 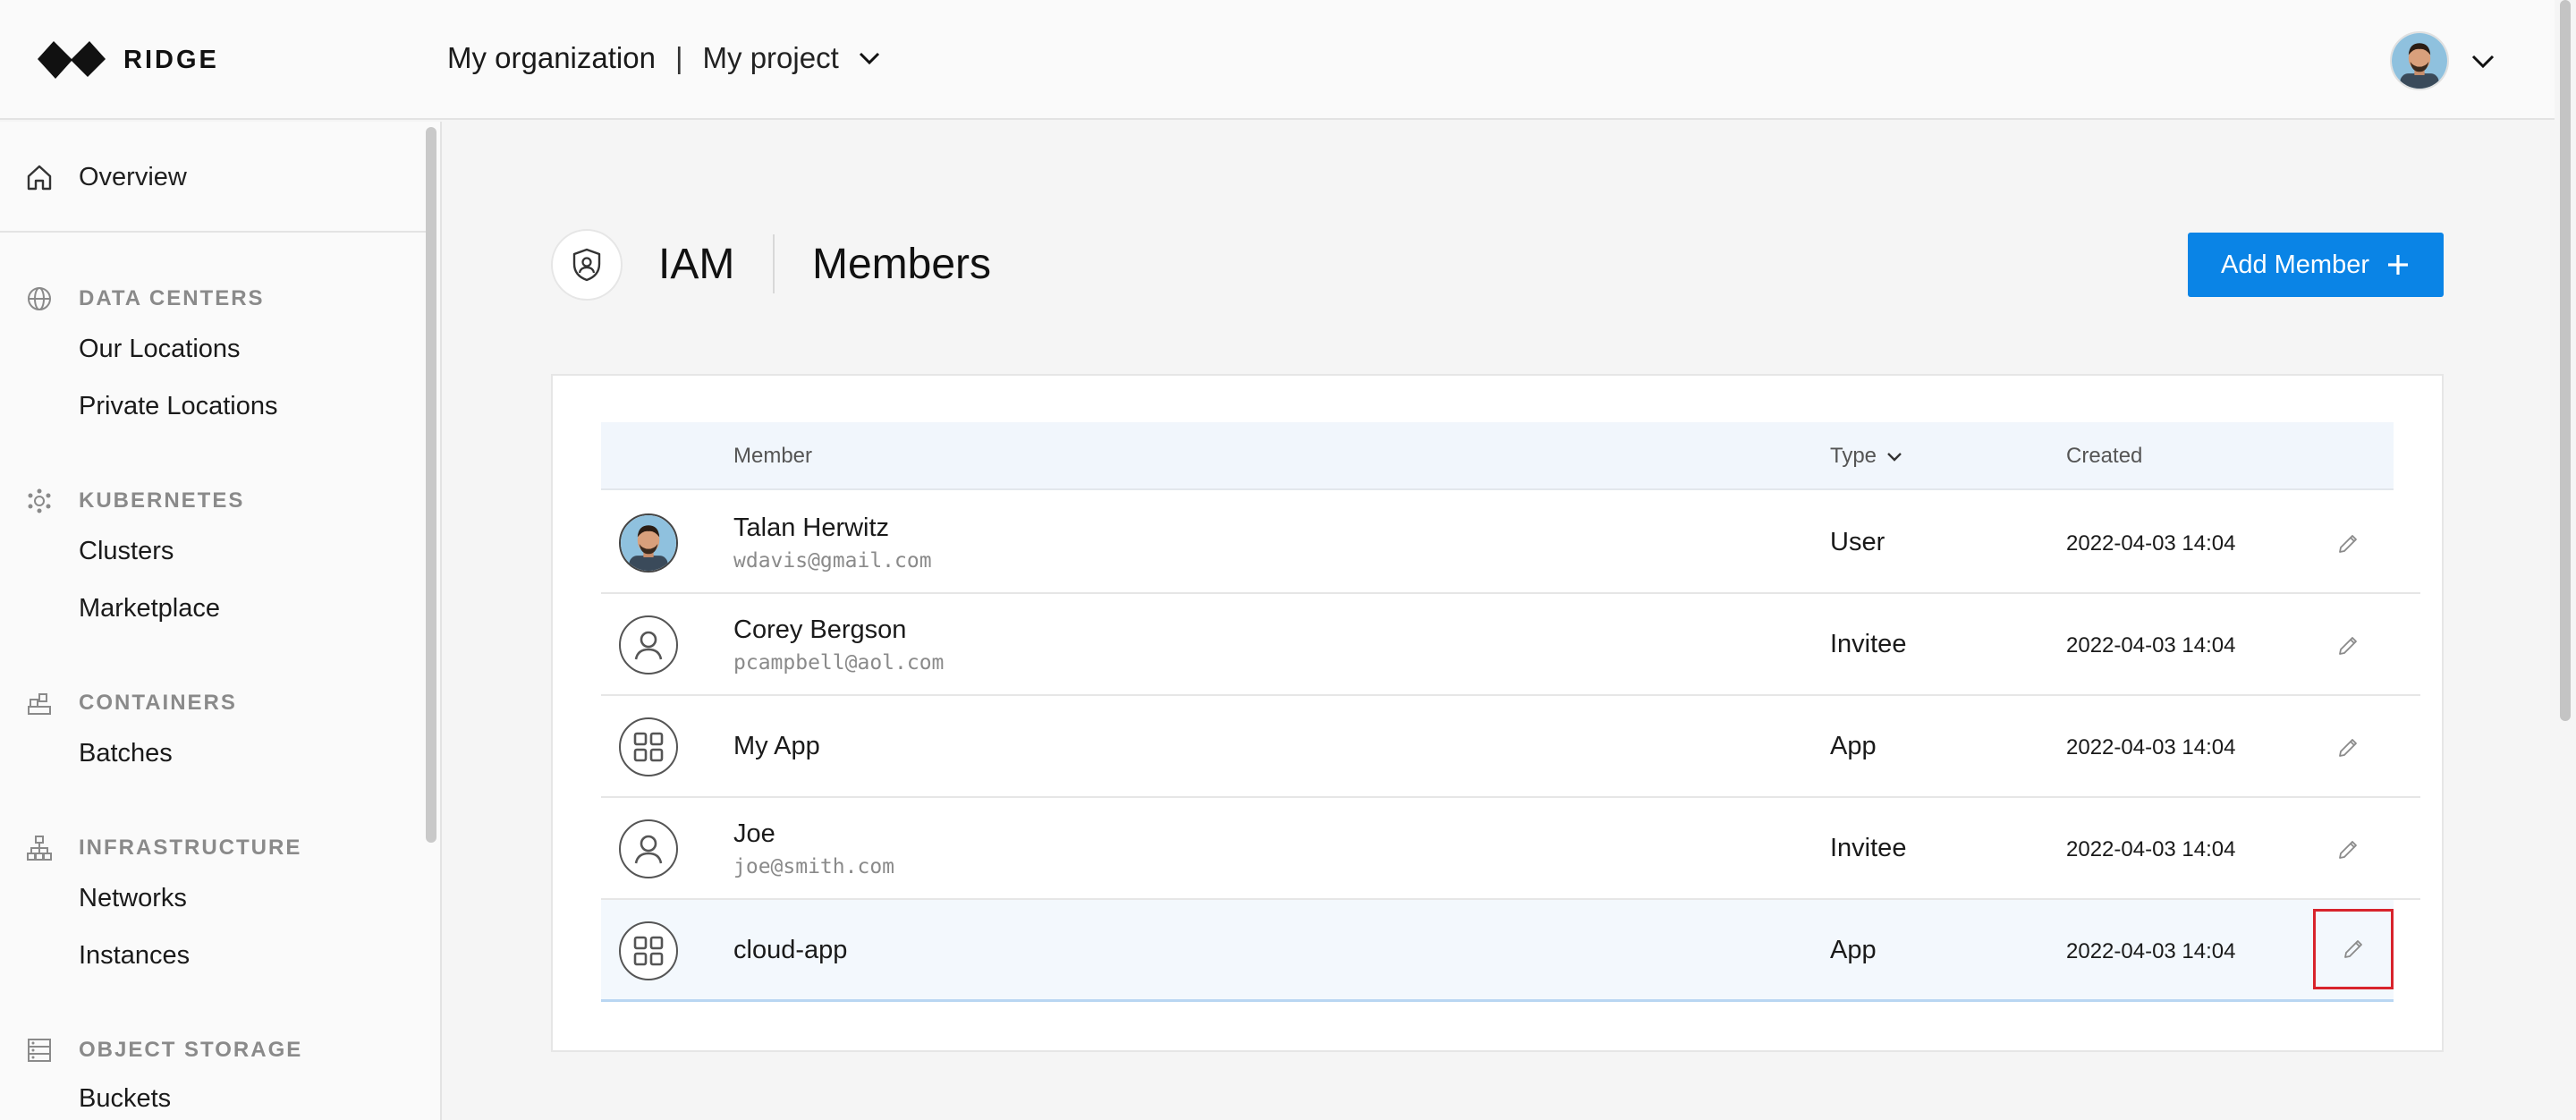 I want to click on section-title: OBJECT STORAGE, so click(x=191, y=1050).